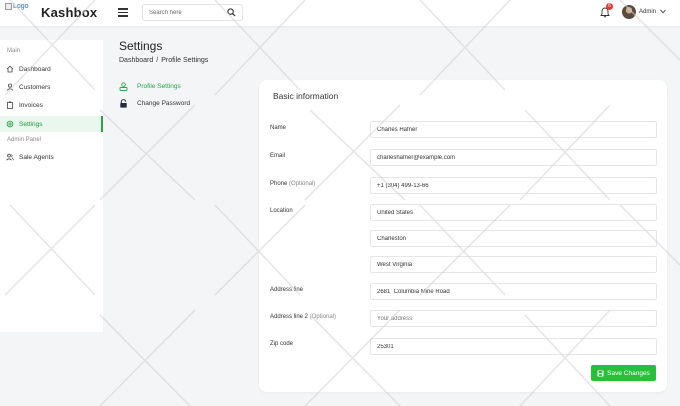  What do you see at coordinates (51, 69) in the screenshot?
I see `sidebar-item-dashboard: Dashboard` at bounding box center [51, 69].